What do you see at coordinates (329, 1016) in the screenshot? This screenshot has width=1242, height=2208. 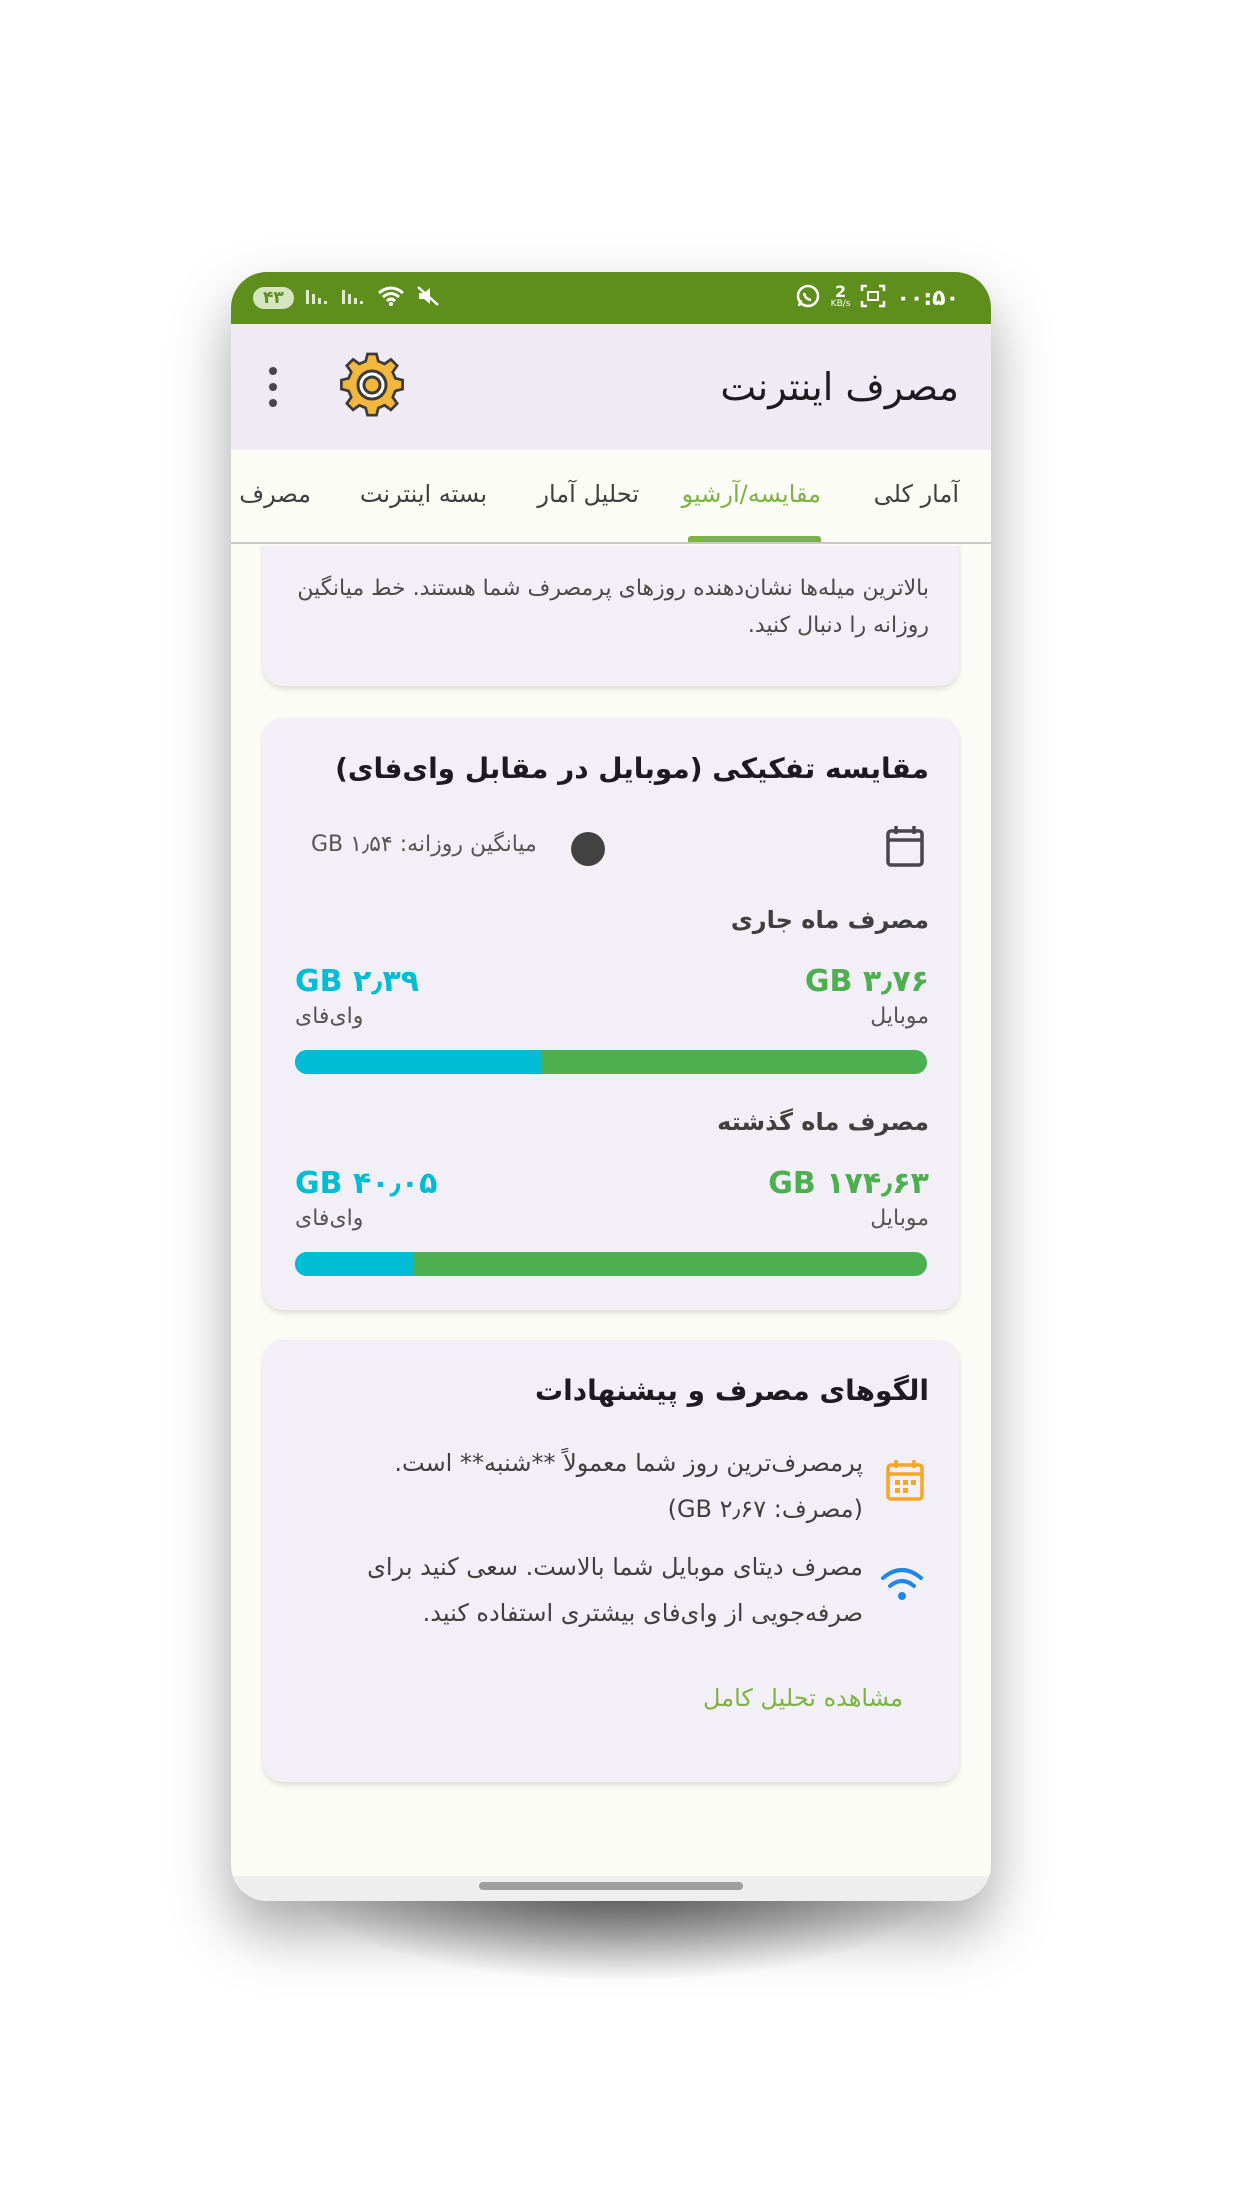 I see `current-wifi-label: وای‌فای` at bounding box center [329, 1016].